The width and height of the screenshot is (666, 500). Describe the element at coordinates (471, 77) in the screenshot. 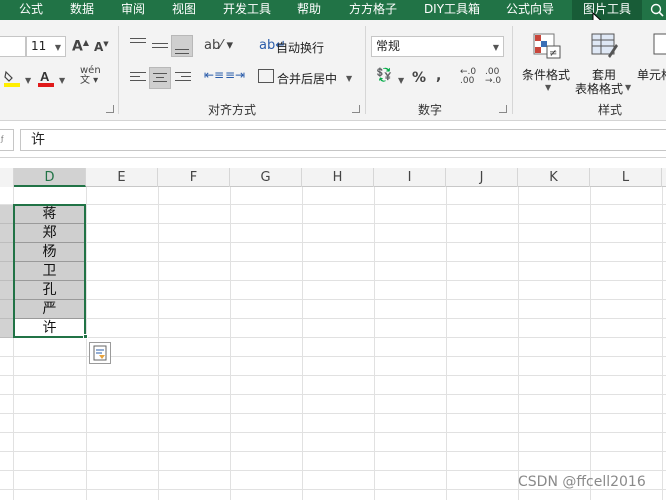

I see `increase-decimal-button: ←.0 .00` at that location.